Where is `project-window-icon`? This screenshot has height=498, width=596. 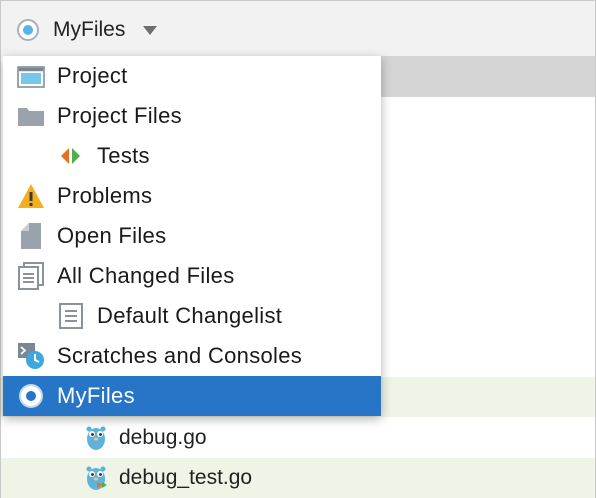
project-window-icon is located at coordinates (31, 76).